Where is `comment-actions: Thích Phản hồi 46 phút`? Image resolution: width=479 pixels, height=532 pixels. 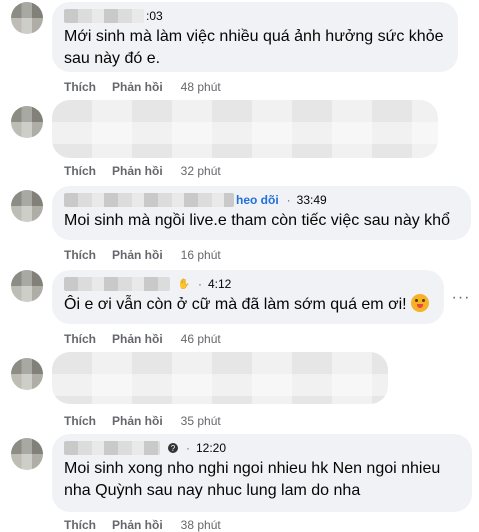
comment-actions: Thích Phản hồi 46 phút is located at coordinates (142, 339).